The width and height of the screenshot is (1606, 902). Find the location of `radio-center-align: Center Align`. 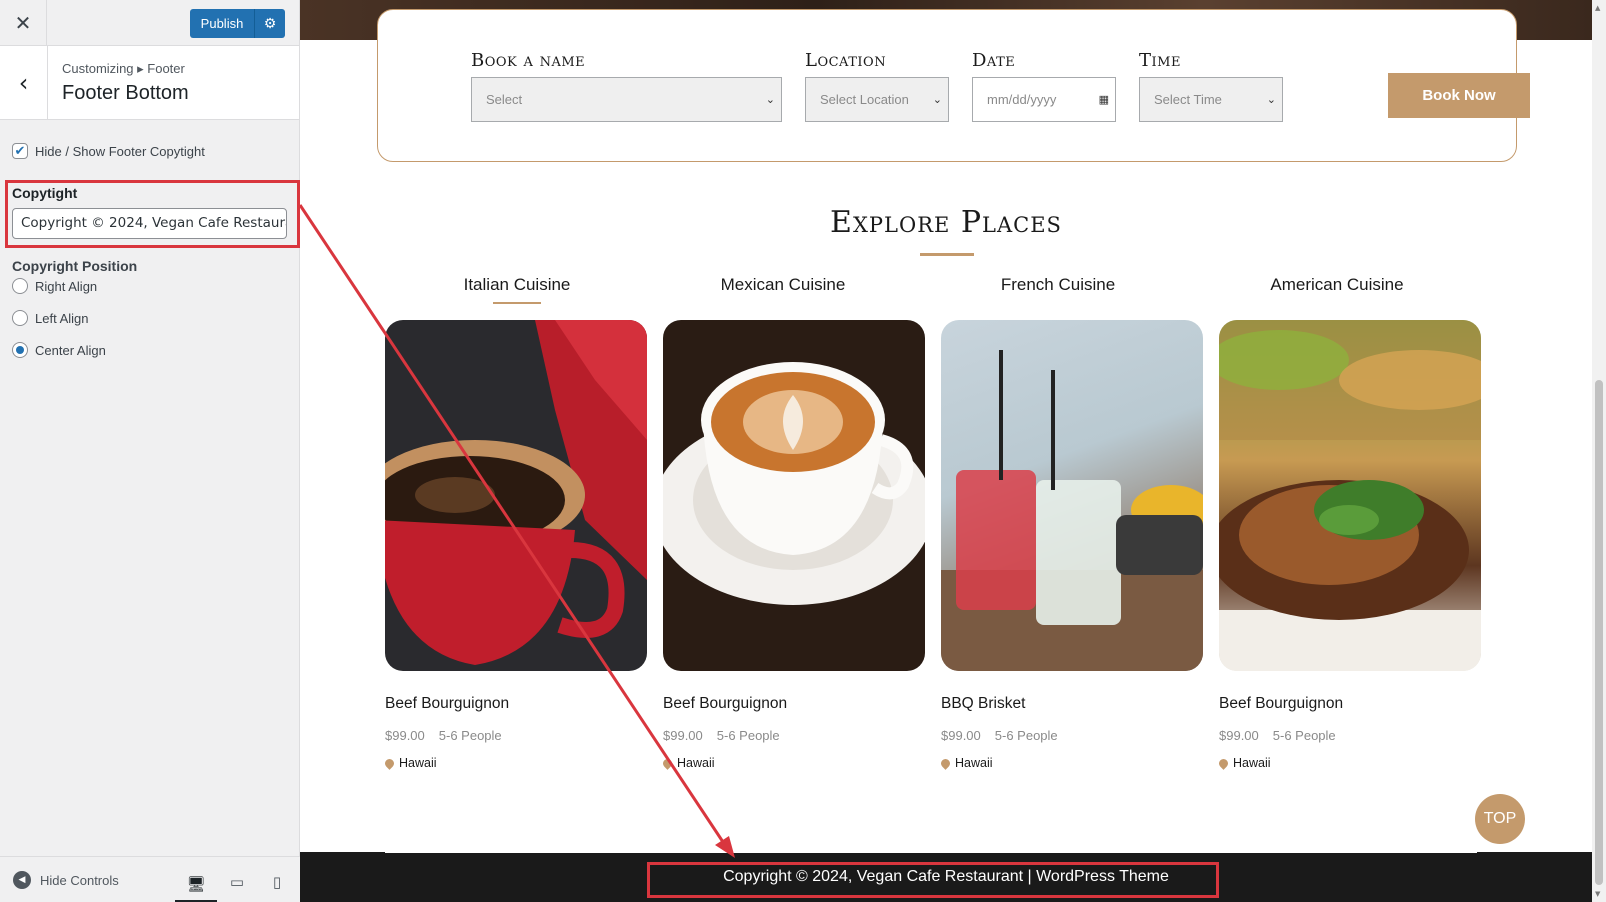

radio-center-align: Center Align is located at coordinates (59, 350).